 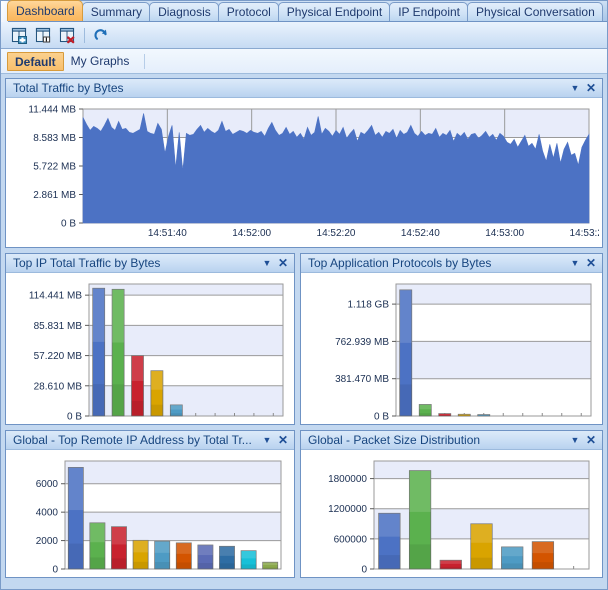 I want to click on panel-body: 1.118 GB 762.939 MB 381.470 MB 0 B, so click(x=451, y=348).